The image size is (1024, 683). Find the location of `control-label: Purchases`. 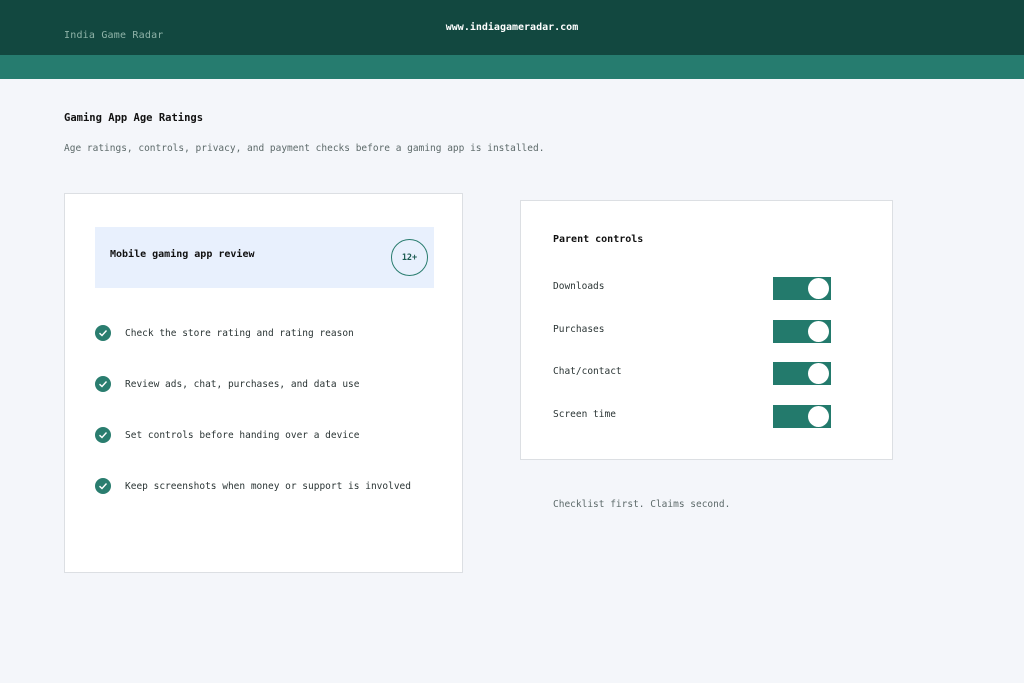

control-label: Purchases is located at coordinates (579, 329).